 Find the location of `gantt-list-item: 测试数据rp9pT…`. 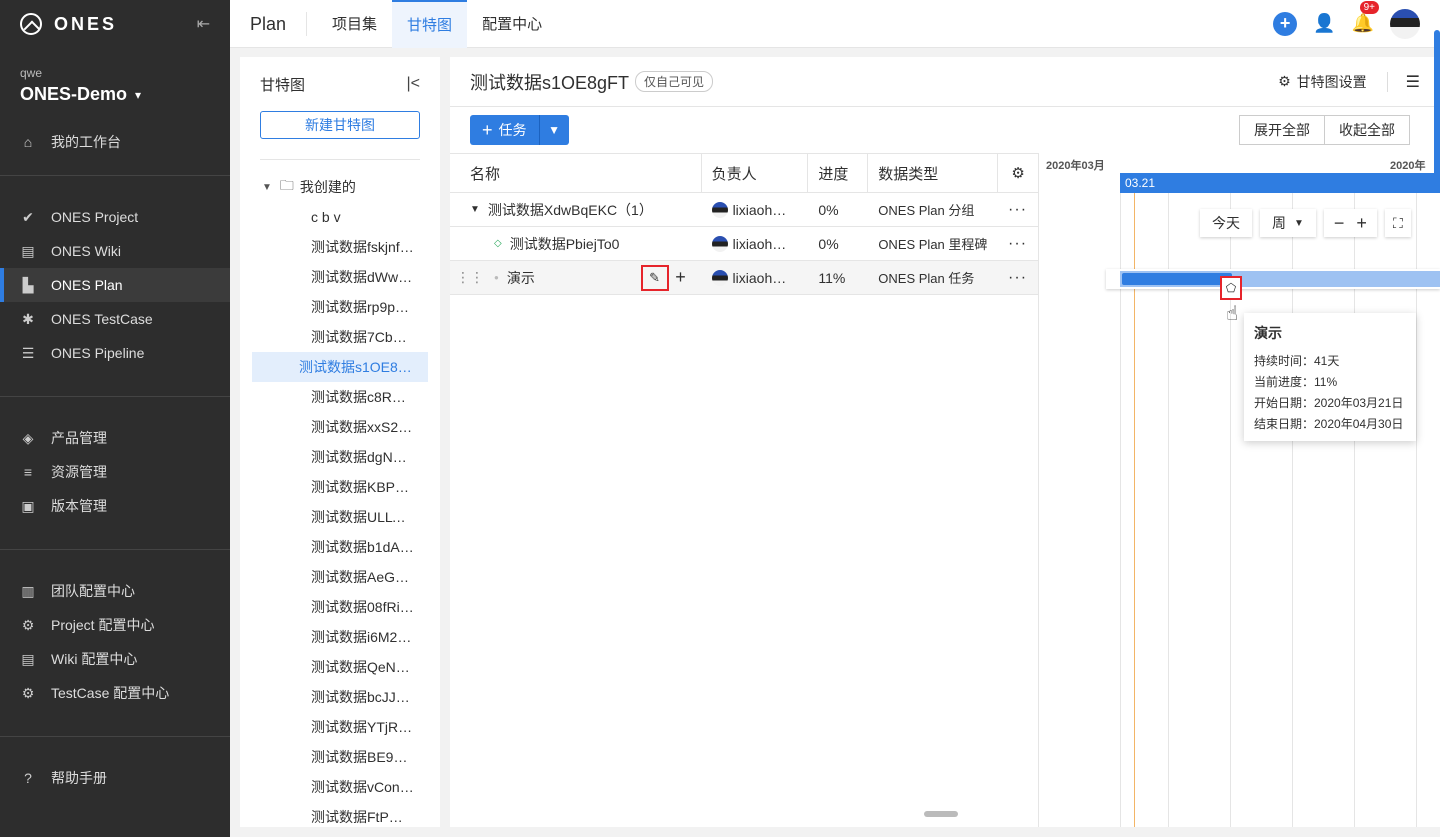

gantt-list-item: 测试数据rp9pT… is located at coordinates (340, 307).